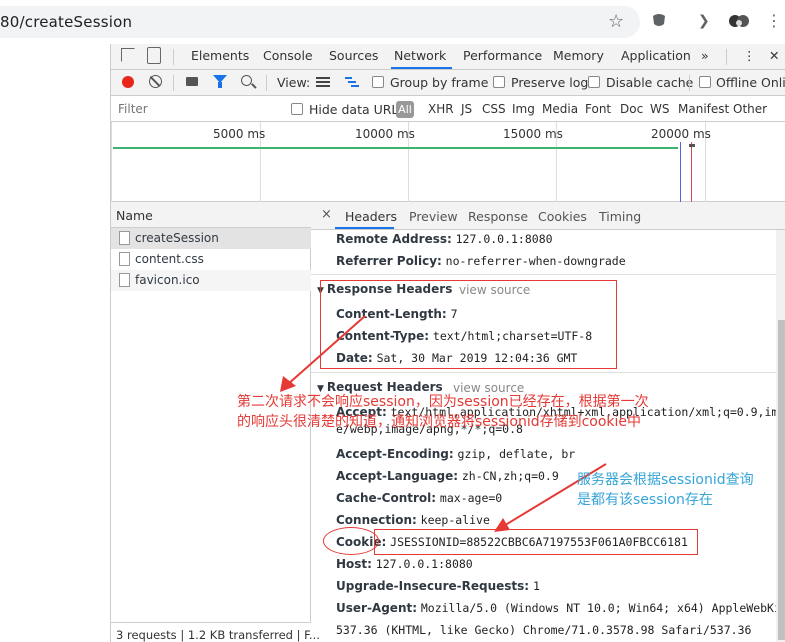 Image resolution: width=785 pixels, height=642 pixels. What do you see at coordinates (246, 80) in the screenshot?
I see `search-icon` at bounding box center [246, 80].